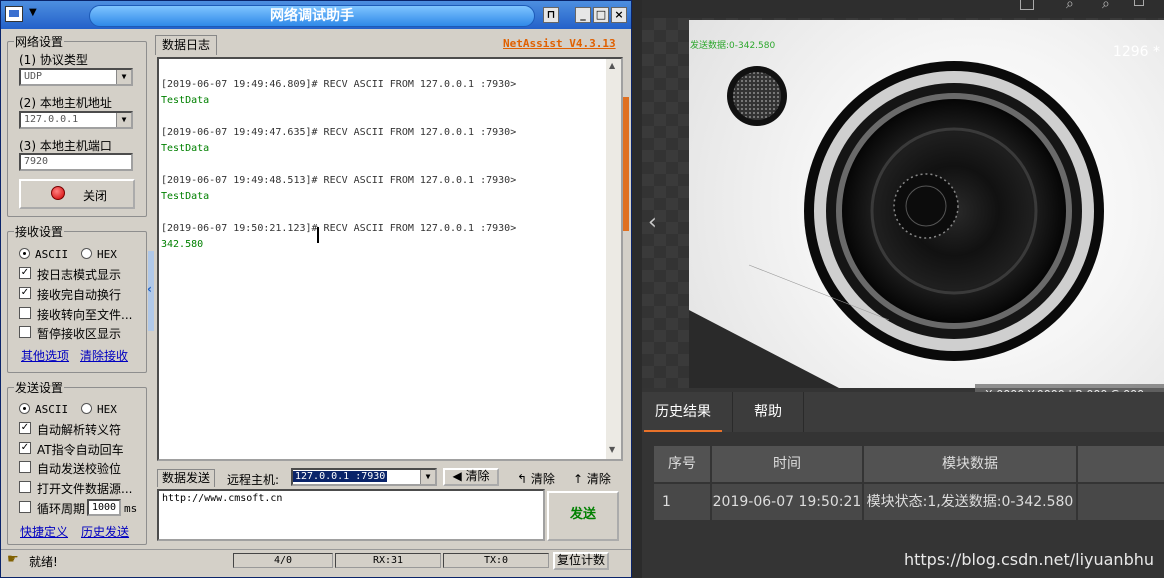 This screenshot has height=578, width=1164. I want to click on receive-option-label: 暂停接收区显示, so click(79, 334).